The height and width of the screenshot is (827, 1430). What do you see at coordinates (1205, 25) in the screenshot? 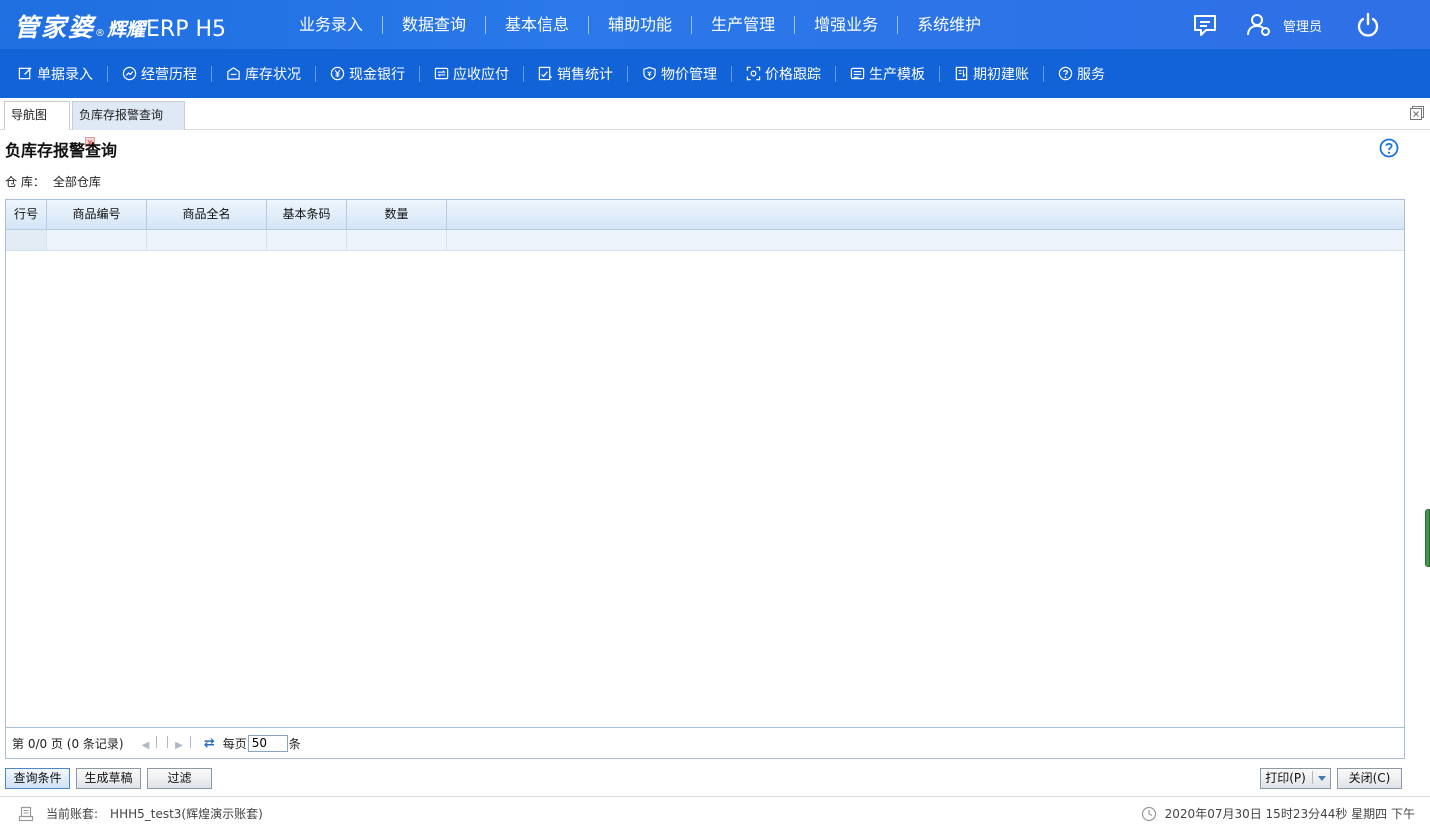
I see `message-icon` at bounding box center [1205, 25].